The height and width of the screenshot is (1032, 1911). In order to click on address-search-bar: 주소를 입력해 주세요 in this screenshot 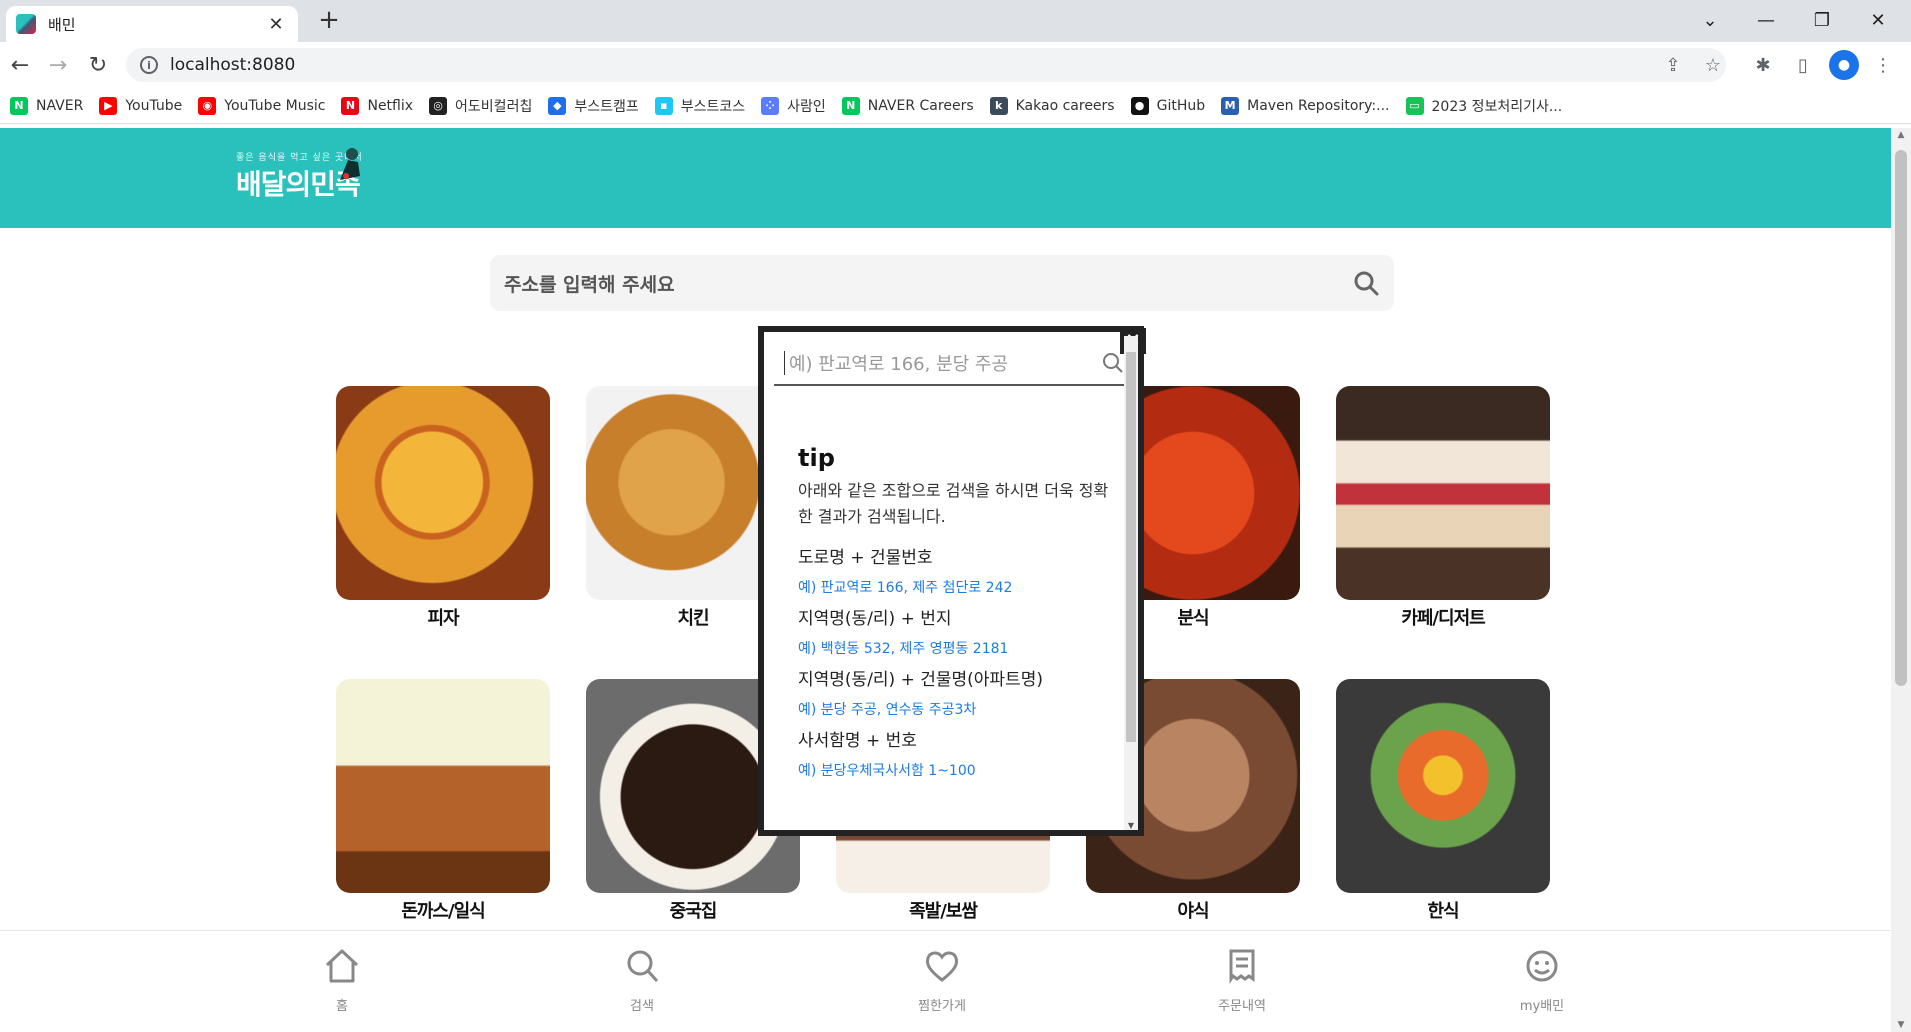, I will do `click(942, 283)`.